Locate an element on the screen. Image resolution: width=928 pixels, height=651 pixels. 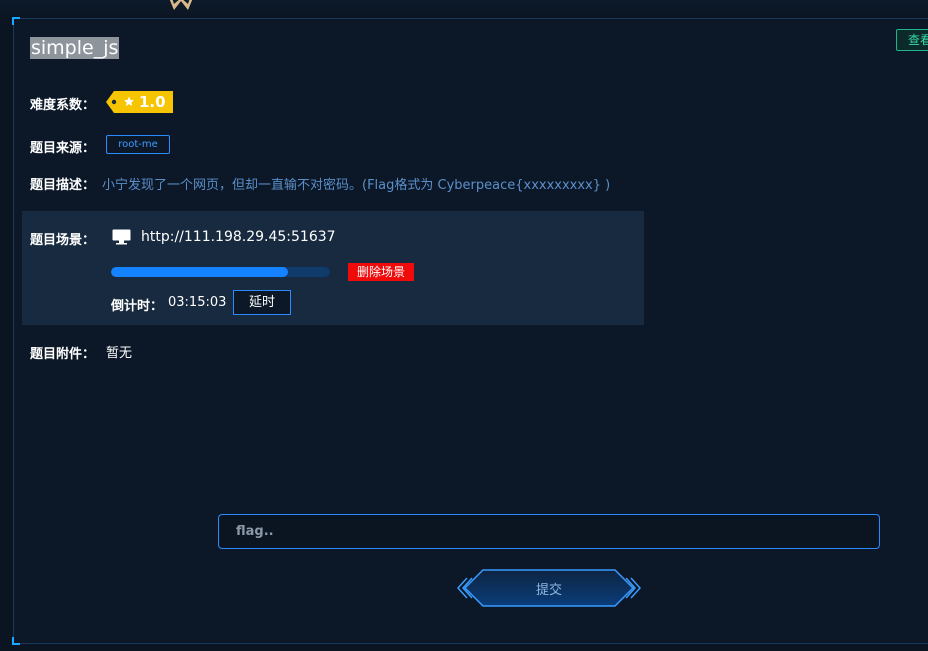
scene-progress-fill is located at coordinates (200, 272).